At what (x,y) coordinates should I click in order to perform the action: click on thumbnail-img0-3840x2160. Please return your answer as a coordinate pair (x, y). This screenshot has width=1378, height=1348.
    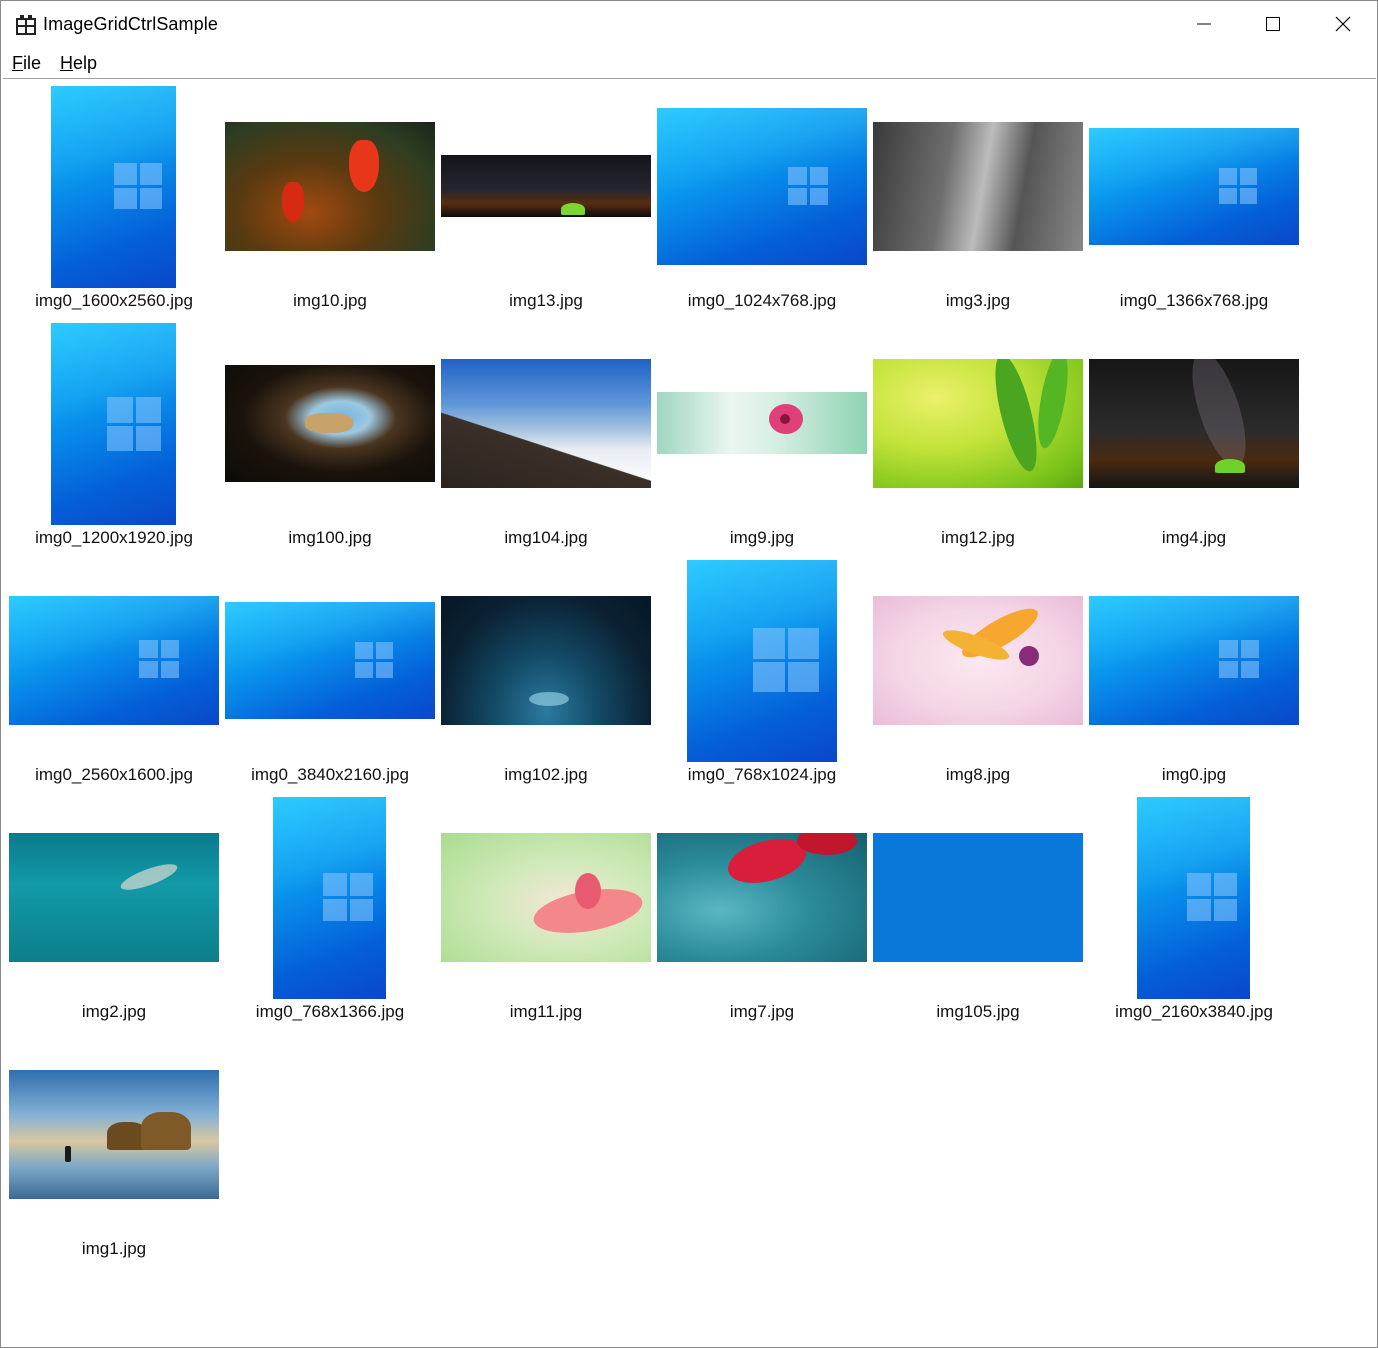
    Looking at the image, I should click on (330, 660).